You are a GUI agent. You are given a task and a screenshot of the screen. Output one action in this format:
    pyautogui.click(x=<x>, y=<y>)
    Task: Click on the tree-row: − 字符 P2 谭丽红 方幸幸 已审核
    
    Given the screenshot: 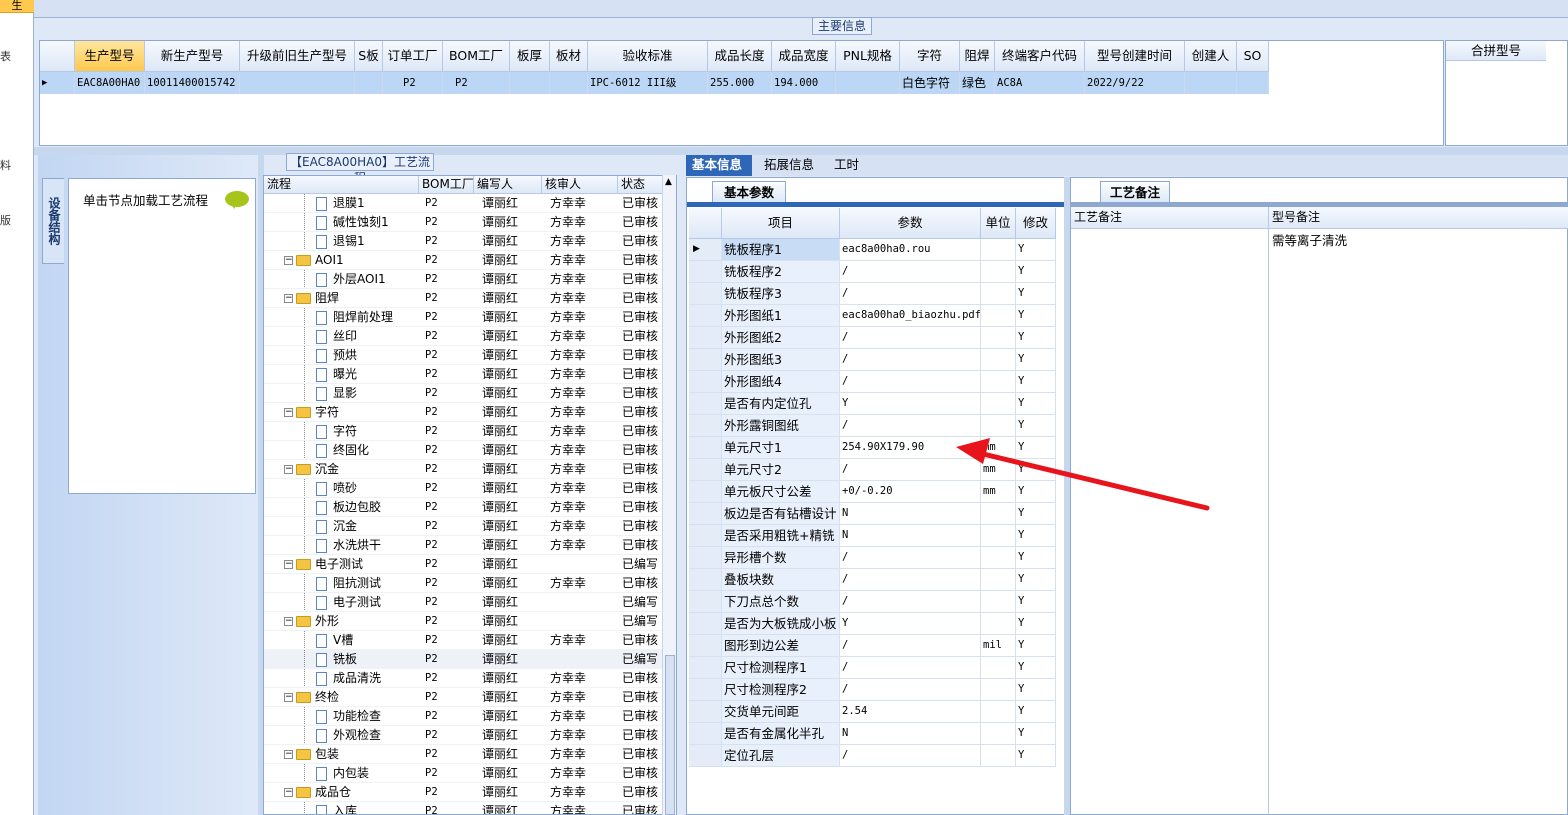 What is the action you would take?
    pyautogui.click(x=464, y=412)
    